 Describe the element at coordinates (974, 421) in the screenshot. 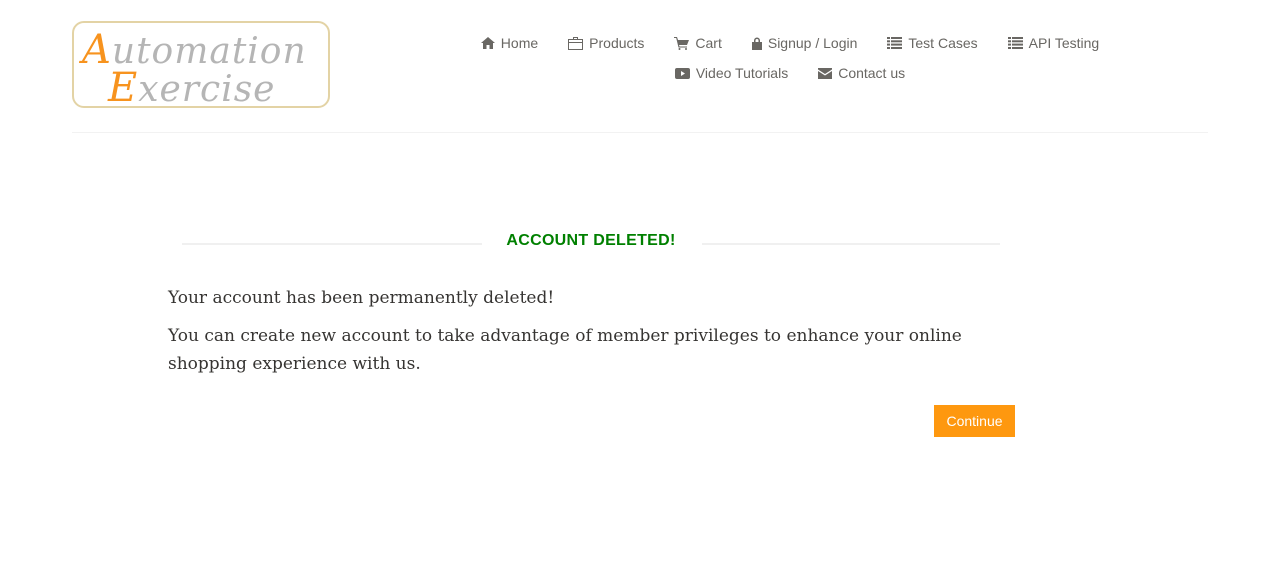

I see `continue-button: Continue` at that location.